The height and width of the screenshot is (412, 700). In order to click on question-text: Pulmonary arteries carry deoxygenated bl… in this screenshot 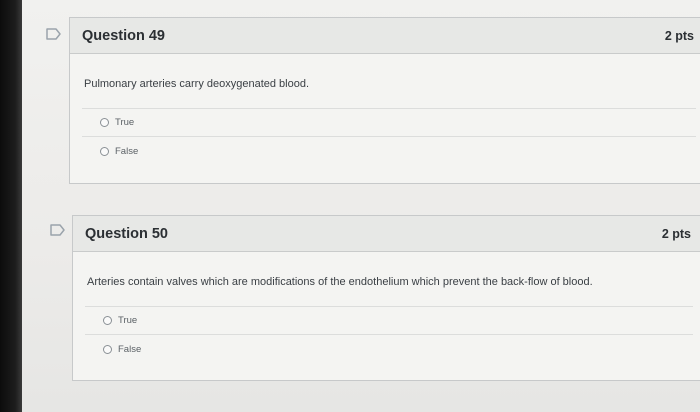, I will do `click(197, 84)`.